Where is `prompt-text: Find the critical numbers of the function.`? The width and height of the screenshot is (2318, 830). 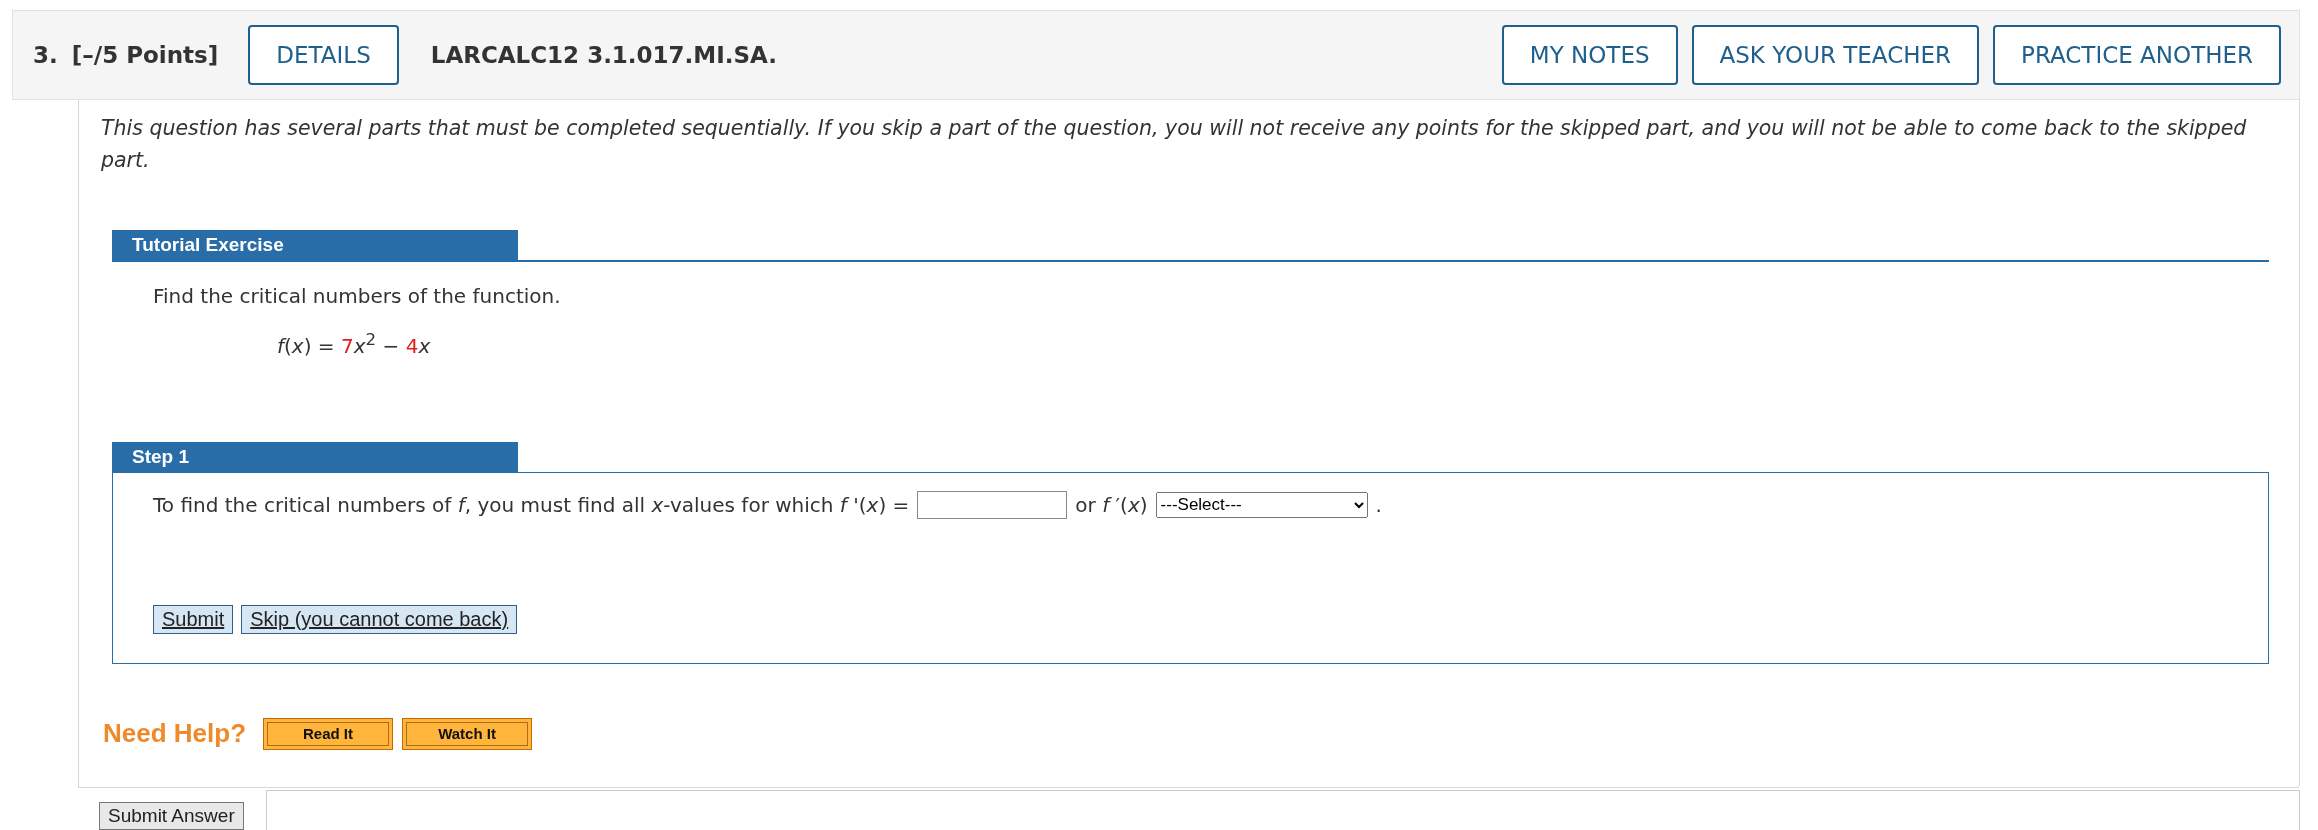
prompt-text: Find the critical numbers of the function. is located at coordinates (357, 296).